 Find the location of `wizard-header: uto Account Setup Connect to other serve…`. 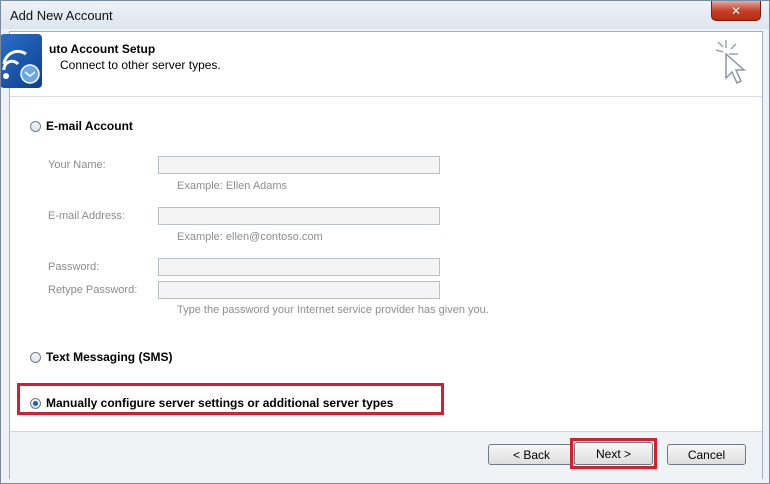

wizard-header: uto Account Setup Connect to other serve… is located at coordinates (381, 64).